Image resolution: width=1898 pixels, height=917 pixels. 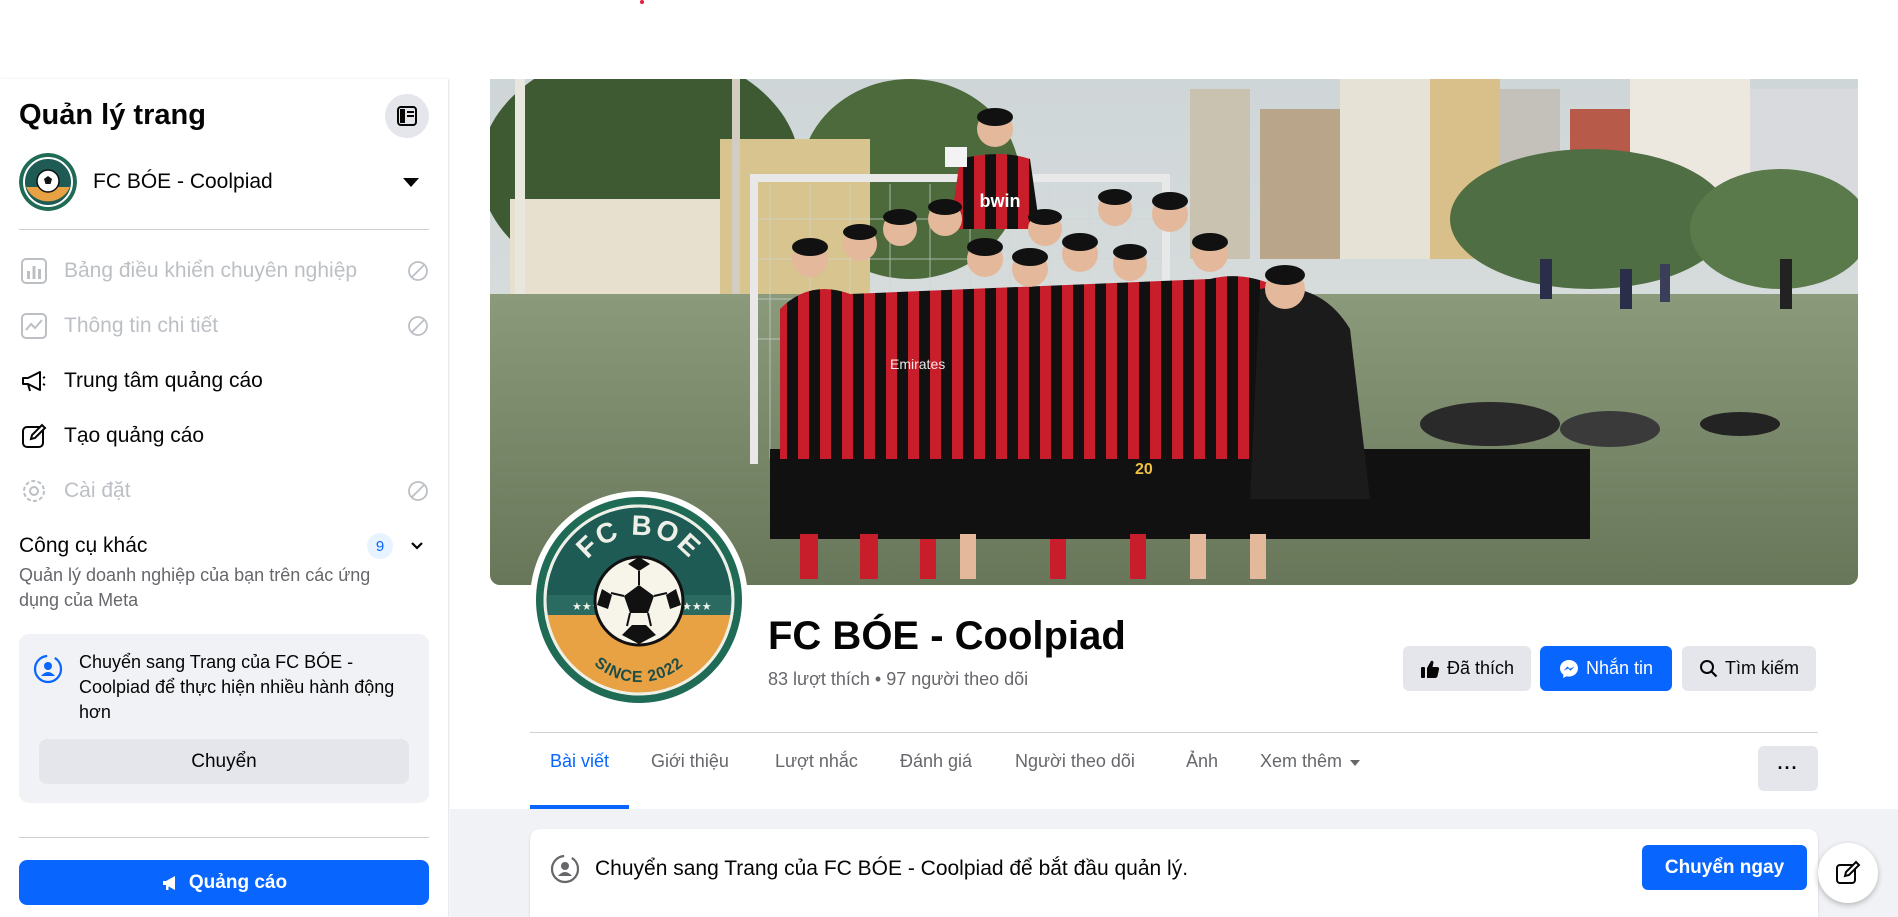 I want to click on liked-button: Đã thích, so click(x=1467, y=668).